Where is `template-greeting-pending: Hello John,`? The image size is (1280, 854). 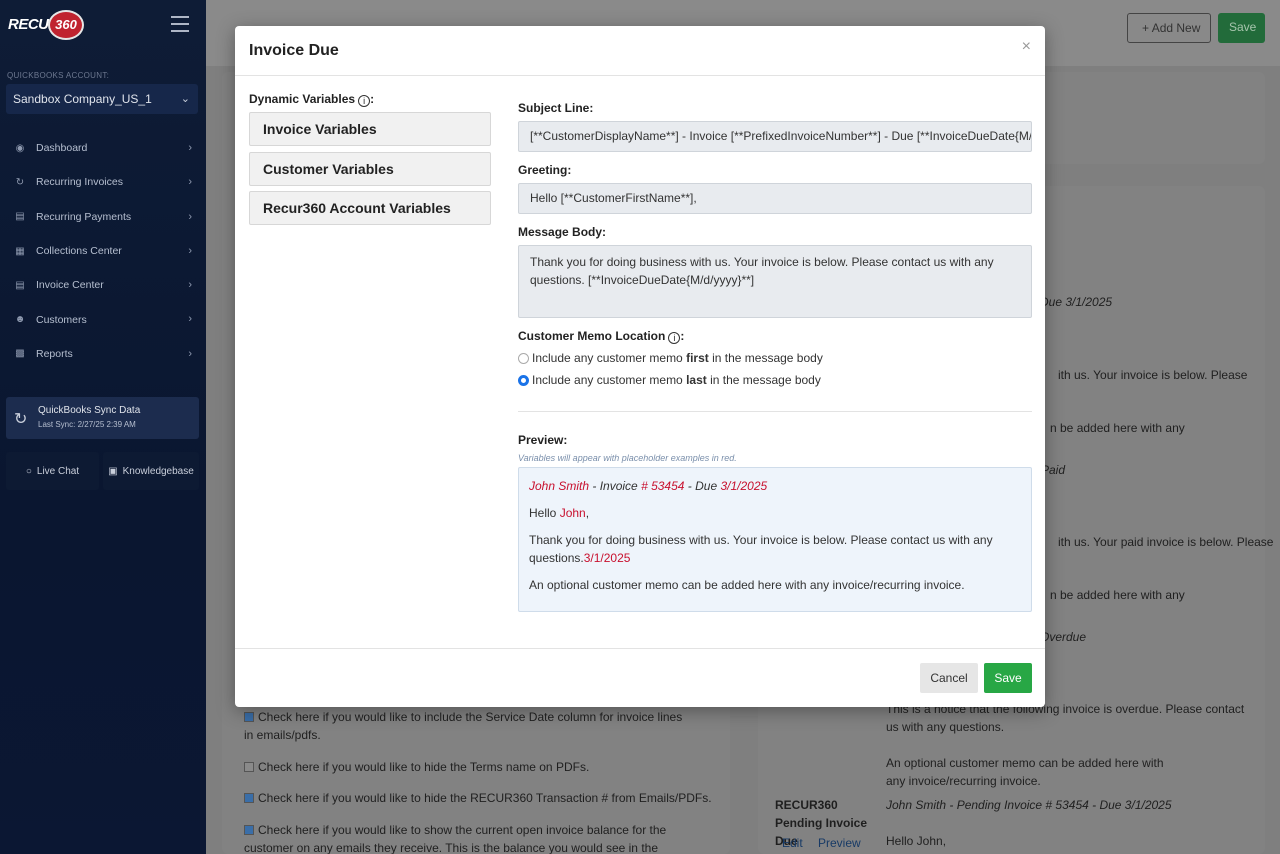
template-greeting-pending: Hello John, is located at coordinates (916, 841).